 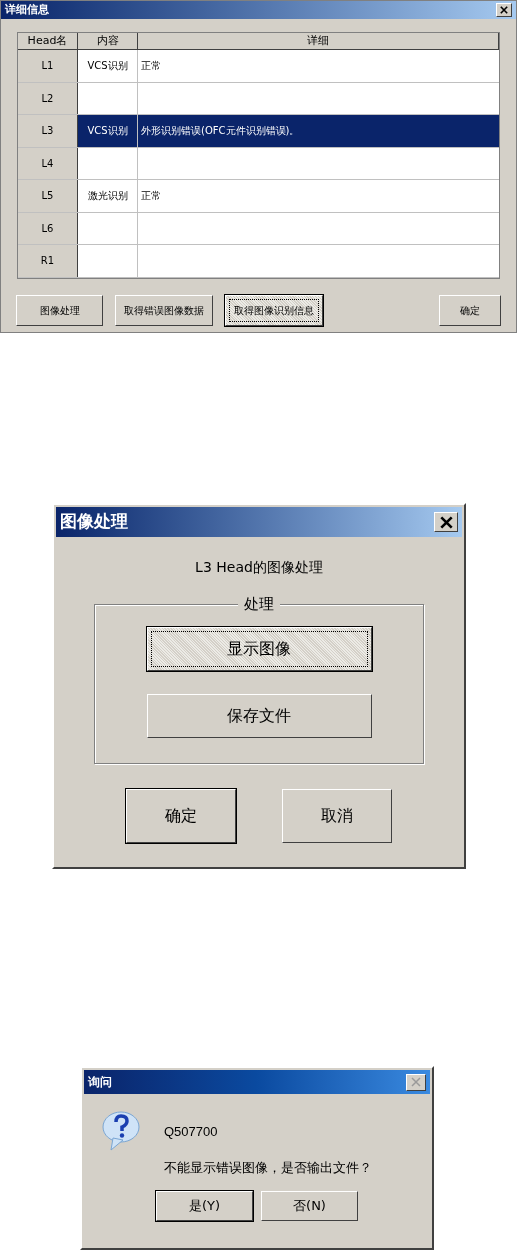 I want to click on table-row: L4, so click(x=258, y=163).